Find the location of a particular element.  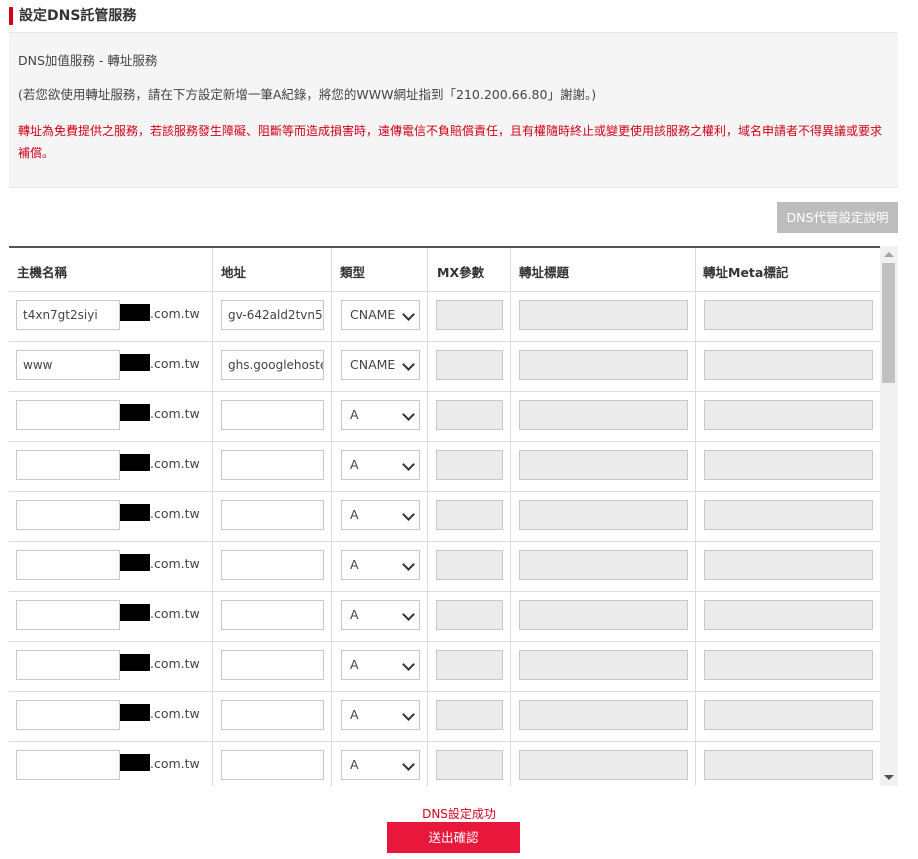

scroll-down-arrow-icon is located at coordinates (889, 777).